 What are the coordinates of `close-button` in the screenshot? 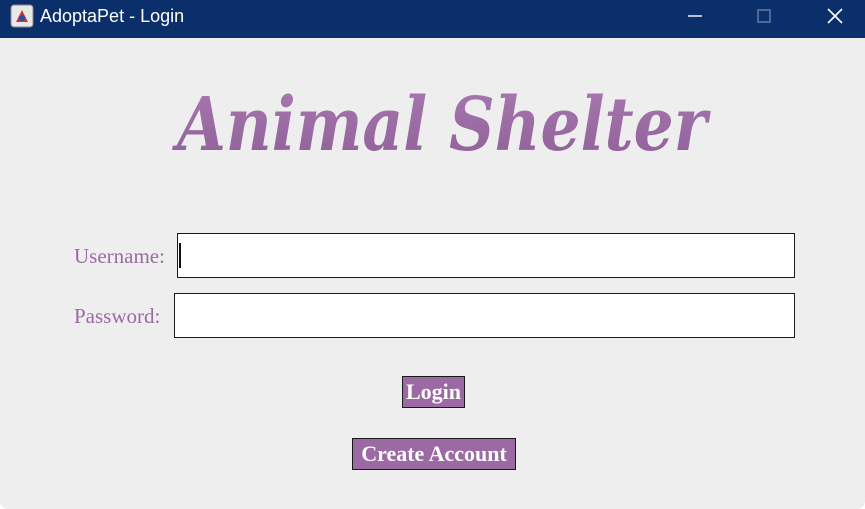 It's located at (835, 16).